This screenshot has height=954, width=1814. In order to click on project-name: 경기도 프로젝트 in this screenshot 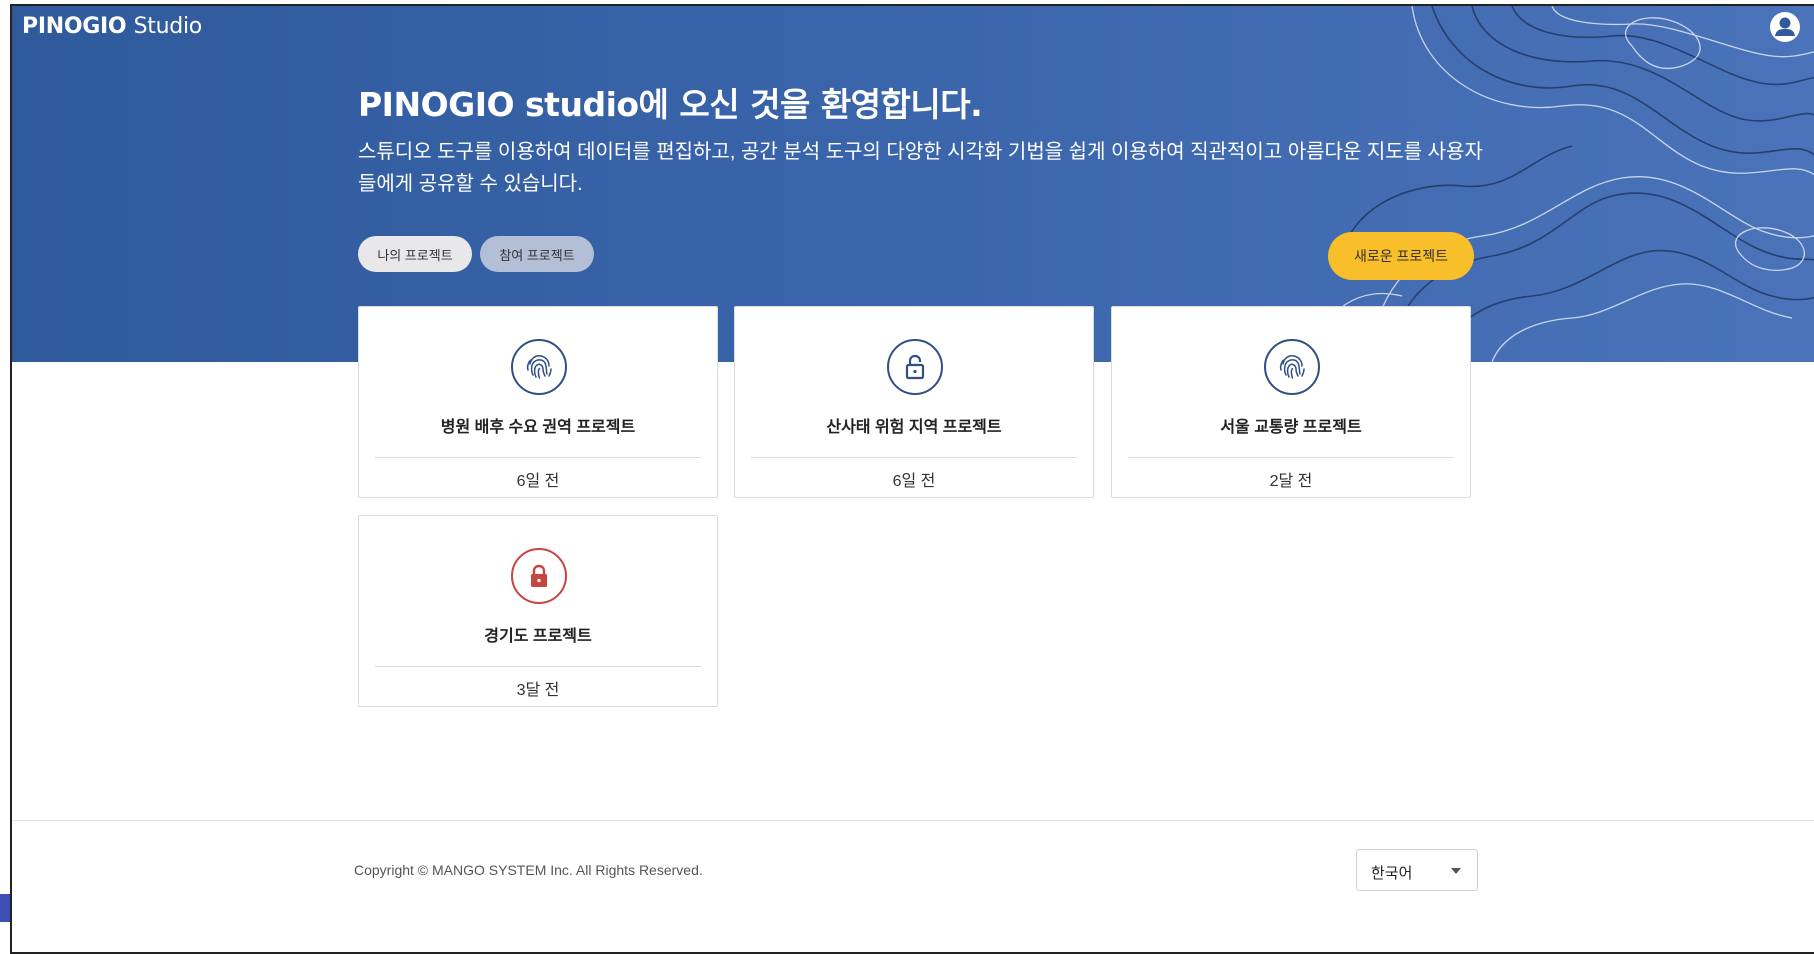, I will do `click(538, 636)`.